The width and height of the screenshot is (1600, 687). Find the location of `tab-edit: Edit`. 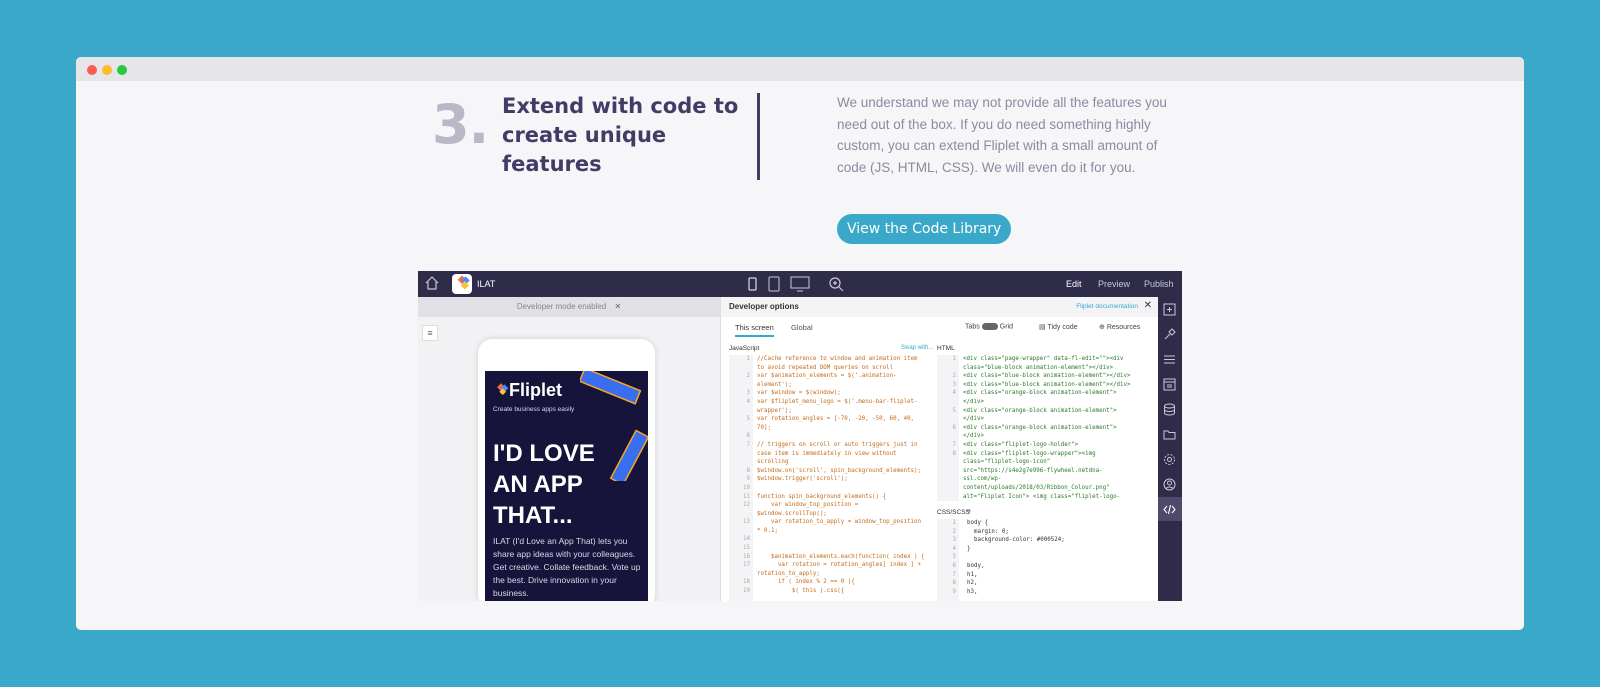

tab-edit: Edit is located at coordinates (1074, 284).